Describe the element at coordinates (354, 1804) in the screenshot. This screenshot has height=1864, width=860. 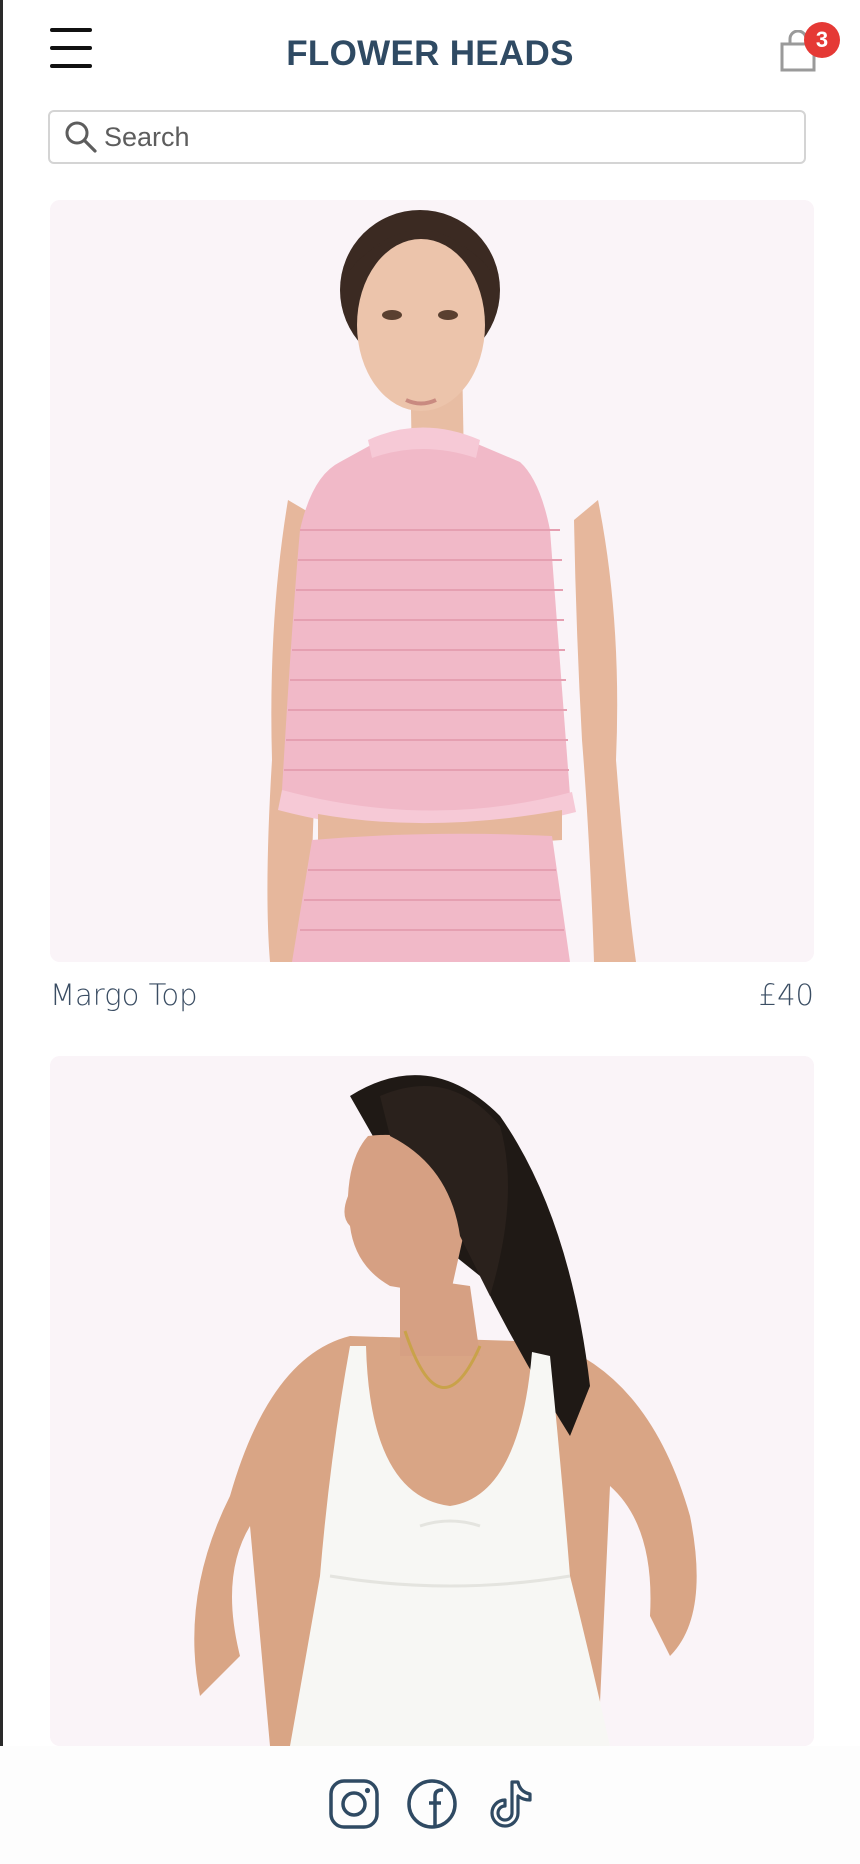
I see `instagram-icon` at that location.